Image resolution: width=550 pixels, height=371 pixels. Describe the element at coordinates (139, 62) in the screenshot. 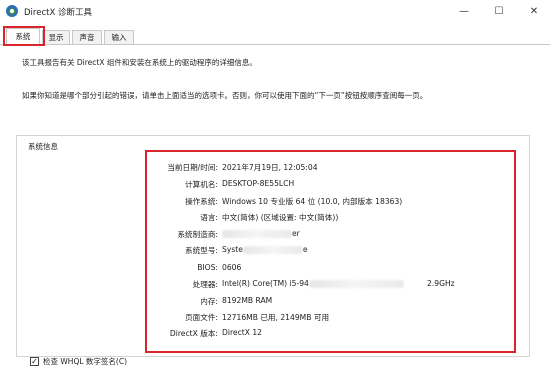

I see `intro-text-1: 该工具报告有关 DirectX 组件和安装在系统上的驱动程序的详细信息。` at that location.